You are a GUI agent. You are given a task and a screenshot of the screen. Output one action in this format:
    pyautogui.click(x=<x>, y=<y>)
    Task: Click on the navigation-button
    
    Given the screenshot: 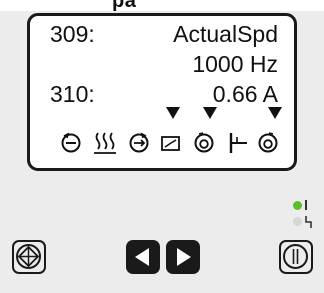 What is the action you would take?
    pyautogui.click(x=29, y=257)
    